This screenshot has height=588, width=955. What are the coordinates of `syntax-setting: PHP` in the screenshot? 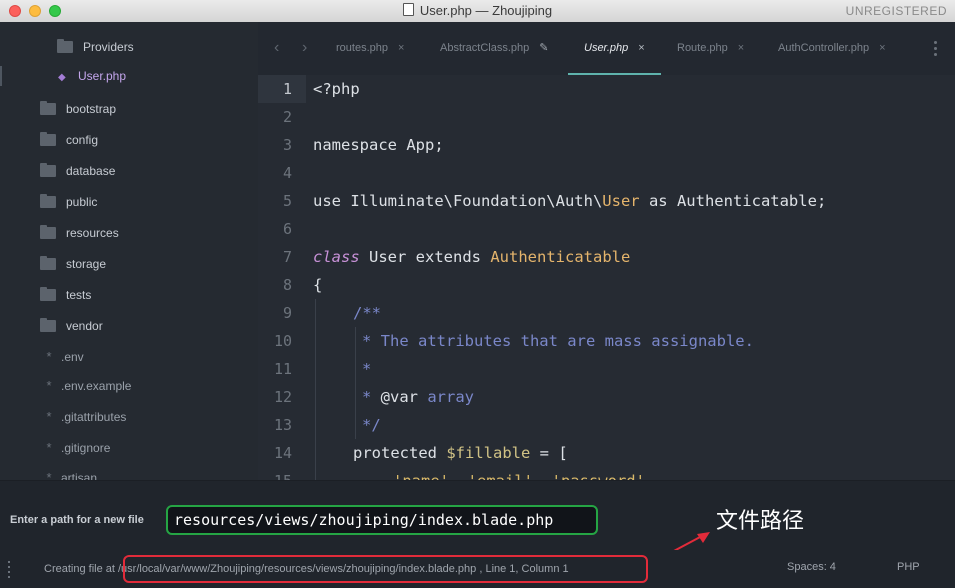 It's located at (908, 567).